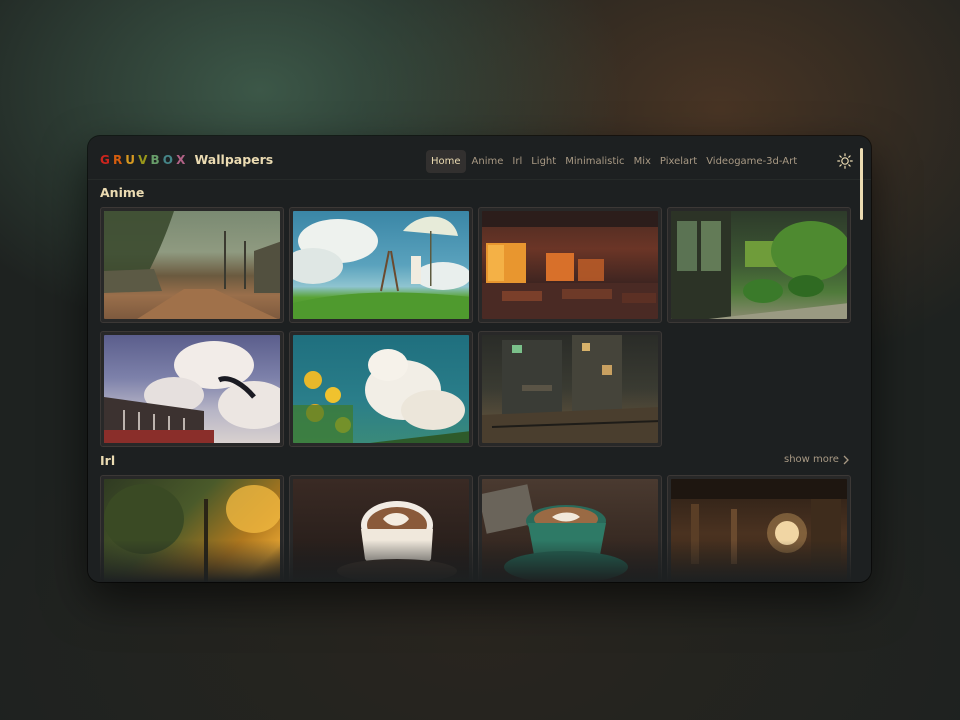 This screenshot has width=960, height=720. I want to click on brand-letter-r: R, so click(118, 160).